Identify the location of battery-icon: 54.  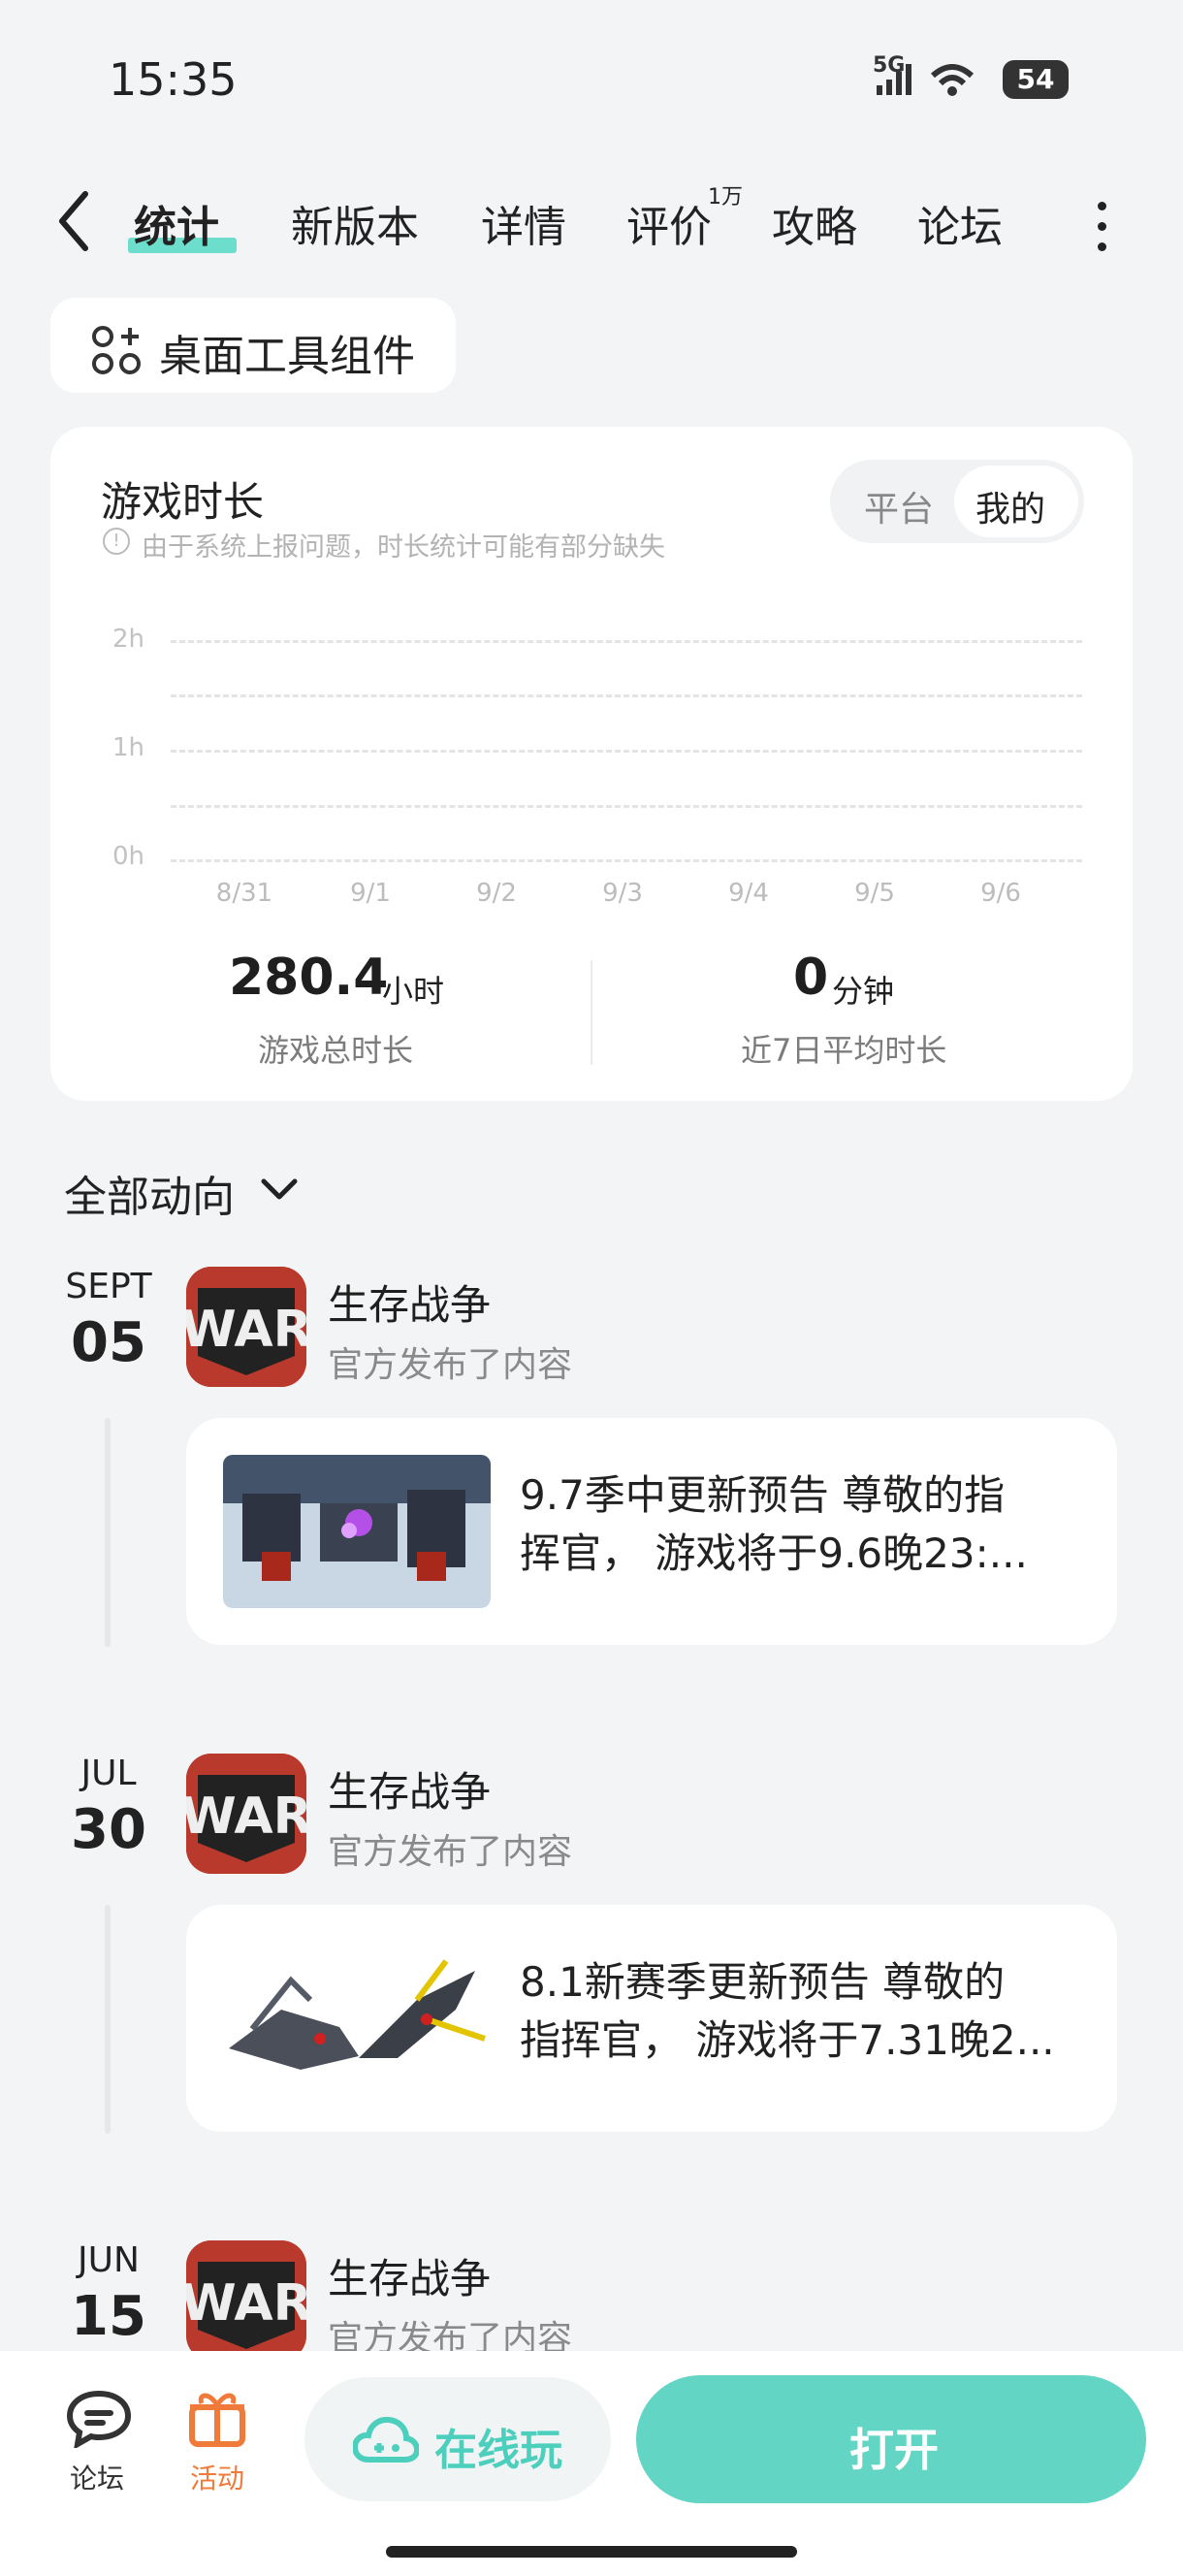
(1036, 79).